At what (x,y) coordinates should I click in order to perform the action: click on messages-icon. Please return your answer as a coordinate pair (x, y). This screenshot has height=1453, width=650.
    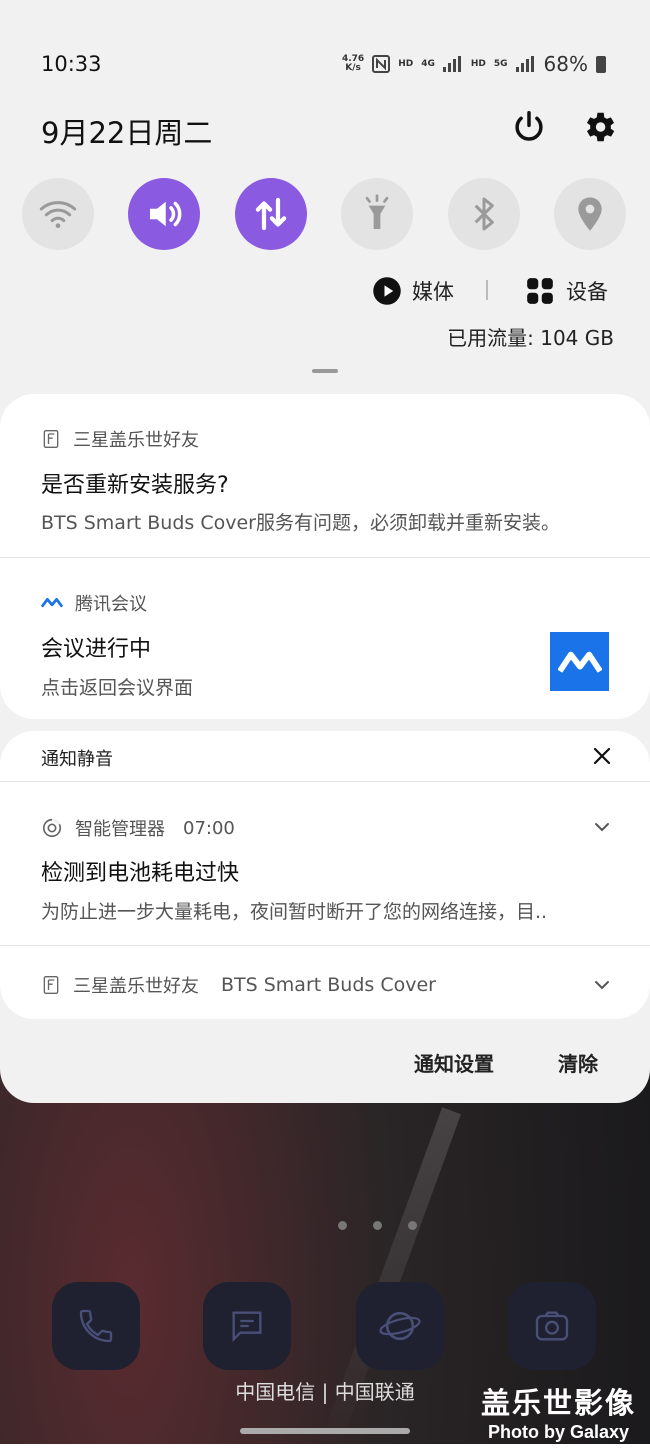
    Looking at the image, I should click on (247, 1327).